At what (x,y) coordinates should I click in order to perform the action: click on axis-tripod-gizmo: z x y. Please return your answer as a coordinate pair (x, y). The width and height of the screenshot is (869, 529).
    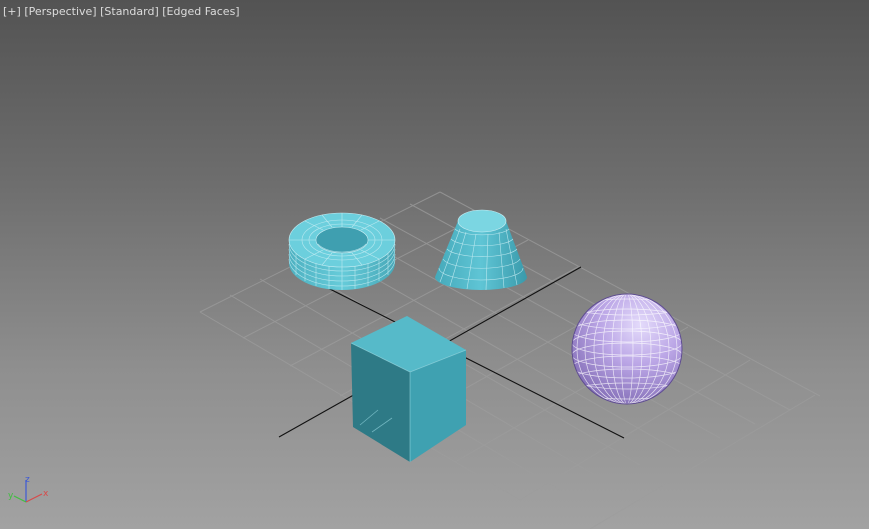
    Looking at the image, I should click on (28, 489).